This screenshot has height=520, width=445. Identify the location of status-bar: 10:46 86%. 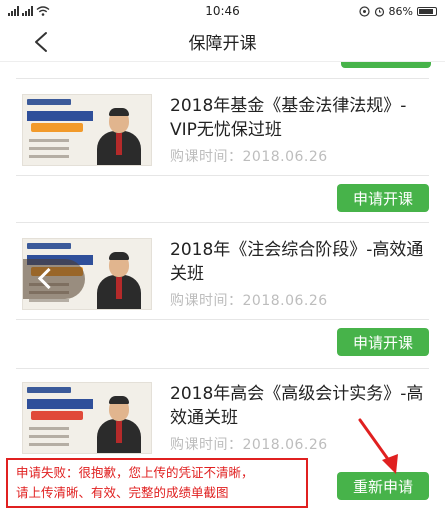
(222, 11).